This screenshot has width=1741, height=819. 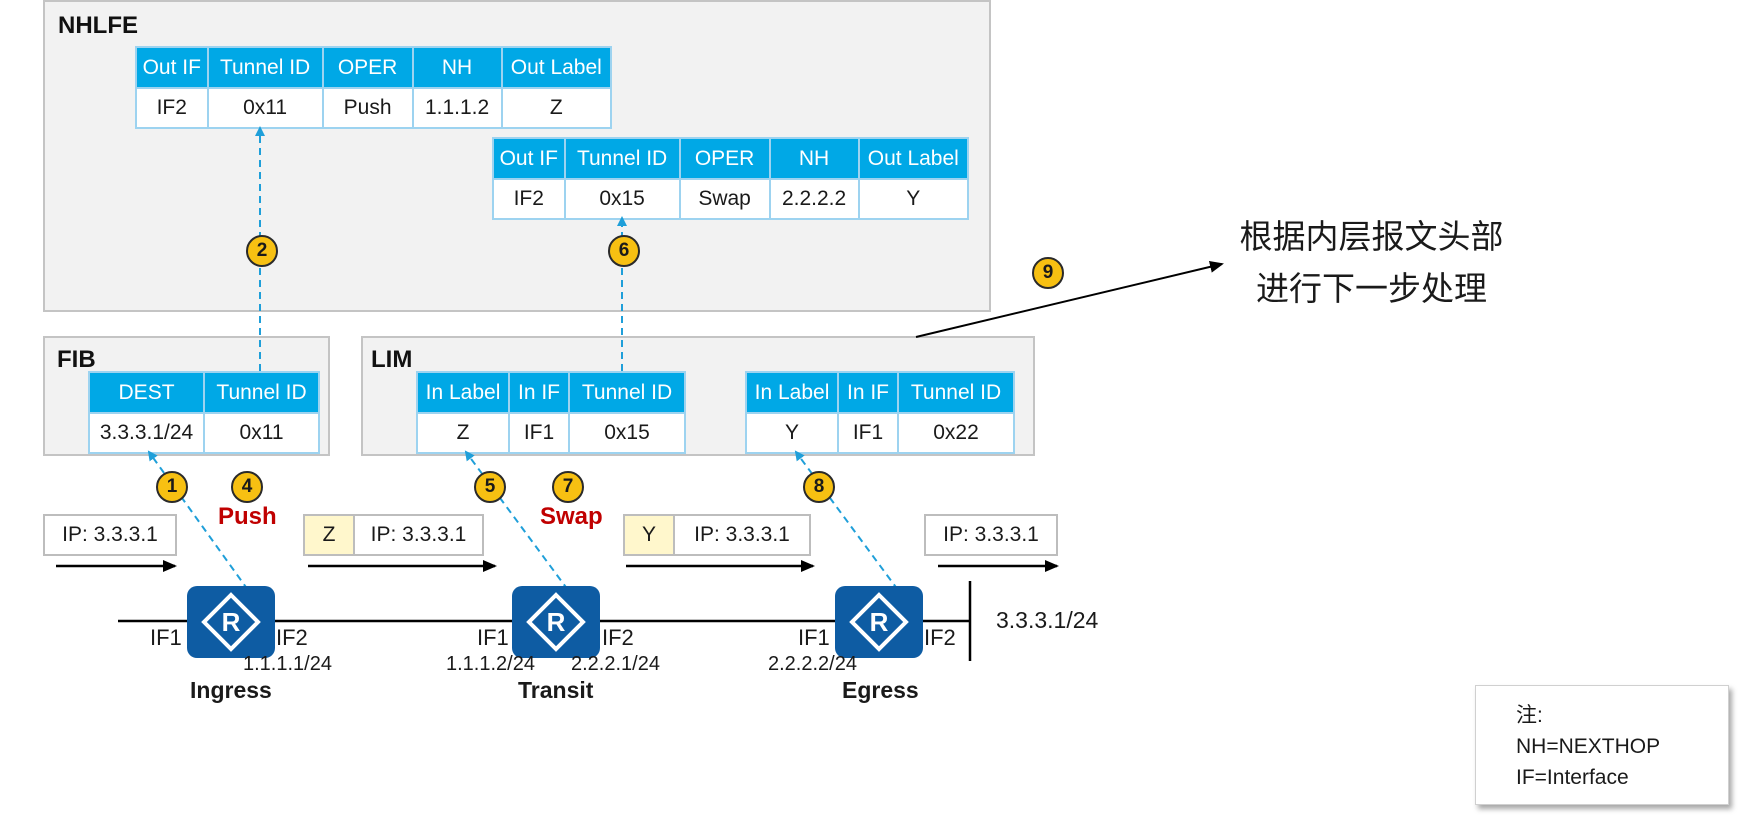 I want to click on interface-address: 1.1.1.1/24, so click(x=287, y=664).